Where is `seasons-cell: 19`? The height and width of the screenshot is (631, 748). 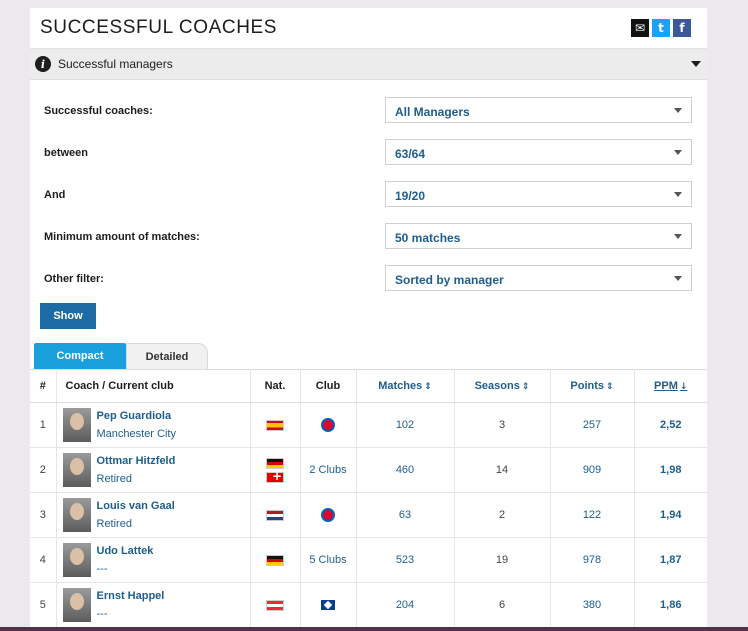
seasons-cell: 19 is located at coordinates (502, 560).